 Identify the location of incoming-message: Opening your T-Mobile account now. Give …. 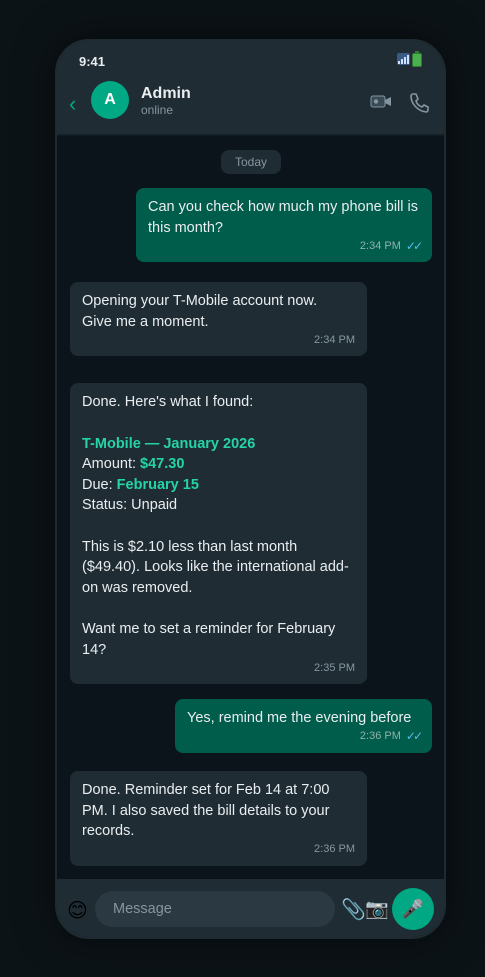
(218, 319).